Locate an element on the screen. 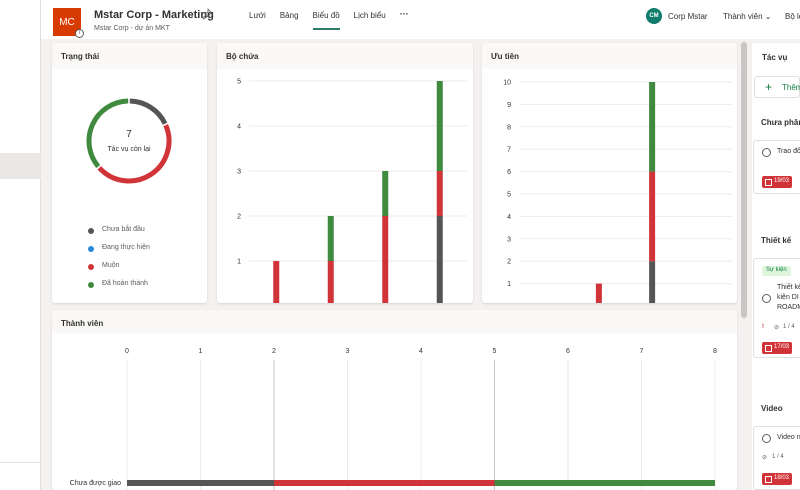 This screenshot has width=800, height=490. add-task-button: + Thêm tác vụ is located at coordinates (777, 87).